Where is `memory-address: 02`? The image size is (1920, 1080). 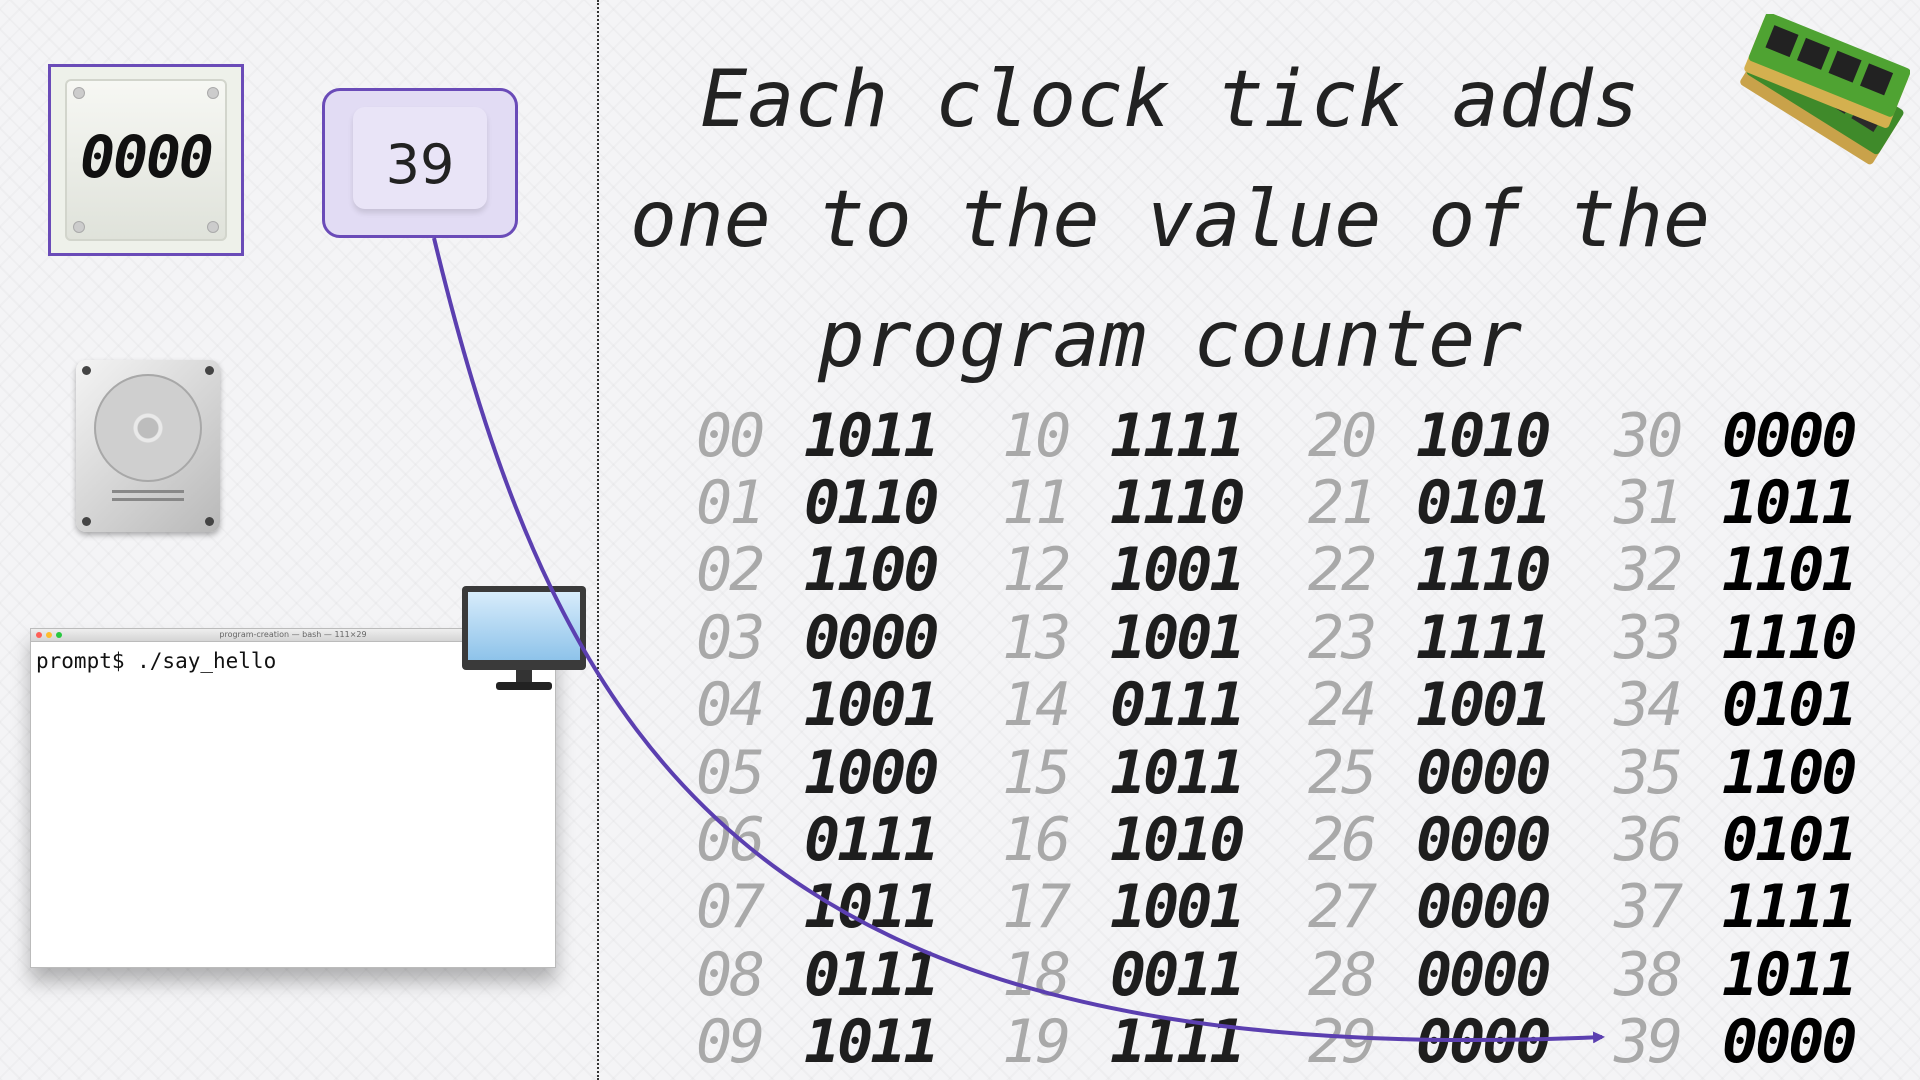 memory-address: 02 is located at coordinates (730, 570).